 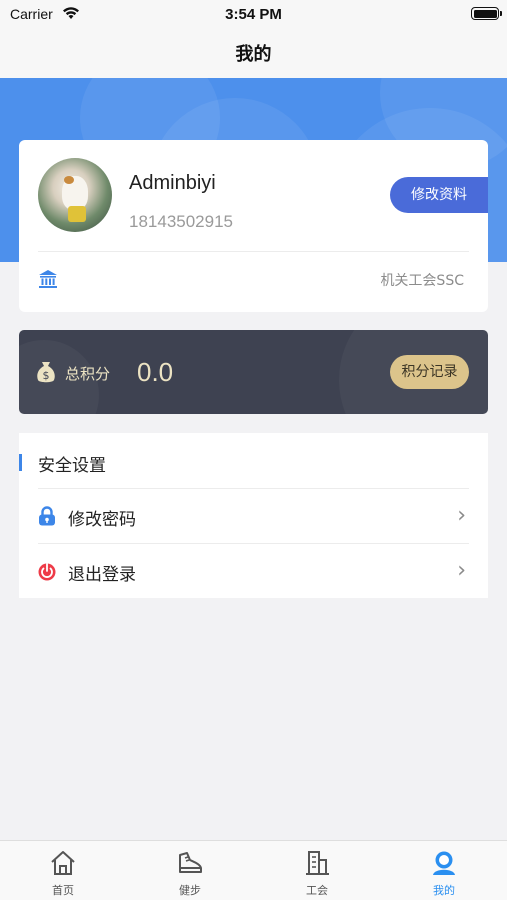 I want to click on tab-walking: 健步, so click(x=190, y=870).